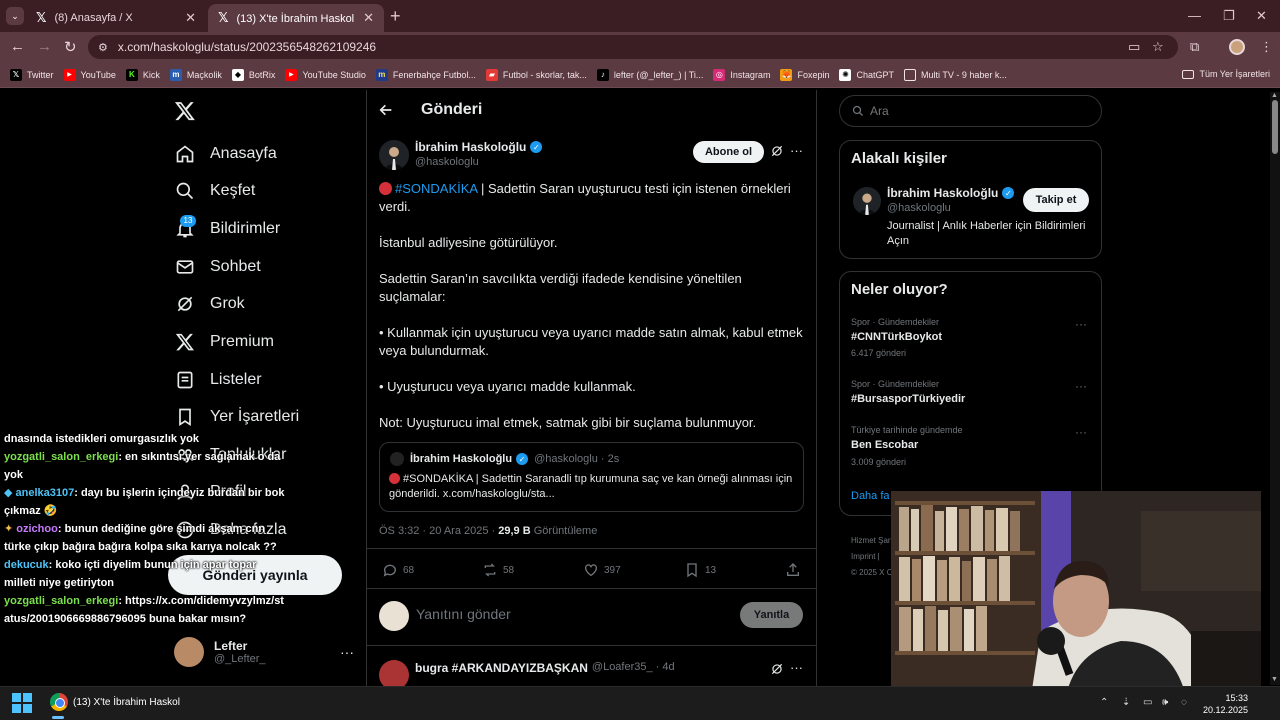 Image resolution: width=1280 pixels, height=720 pixels. Describe the element at coordinates (1274, 95) in the screenshot. I see `scroll-up-icon: ▲` at that location.